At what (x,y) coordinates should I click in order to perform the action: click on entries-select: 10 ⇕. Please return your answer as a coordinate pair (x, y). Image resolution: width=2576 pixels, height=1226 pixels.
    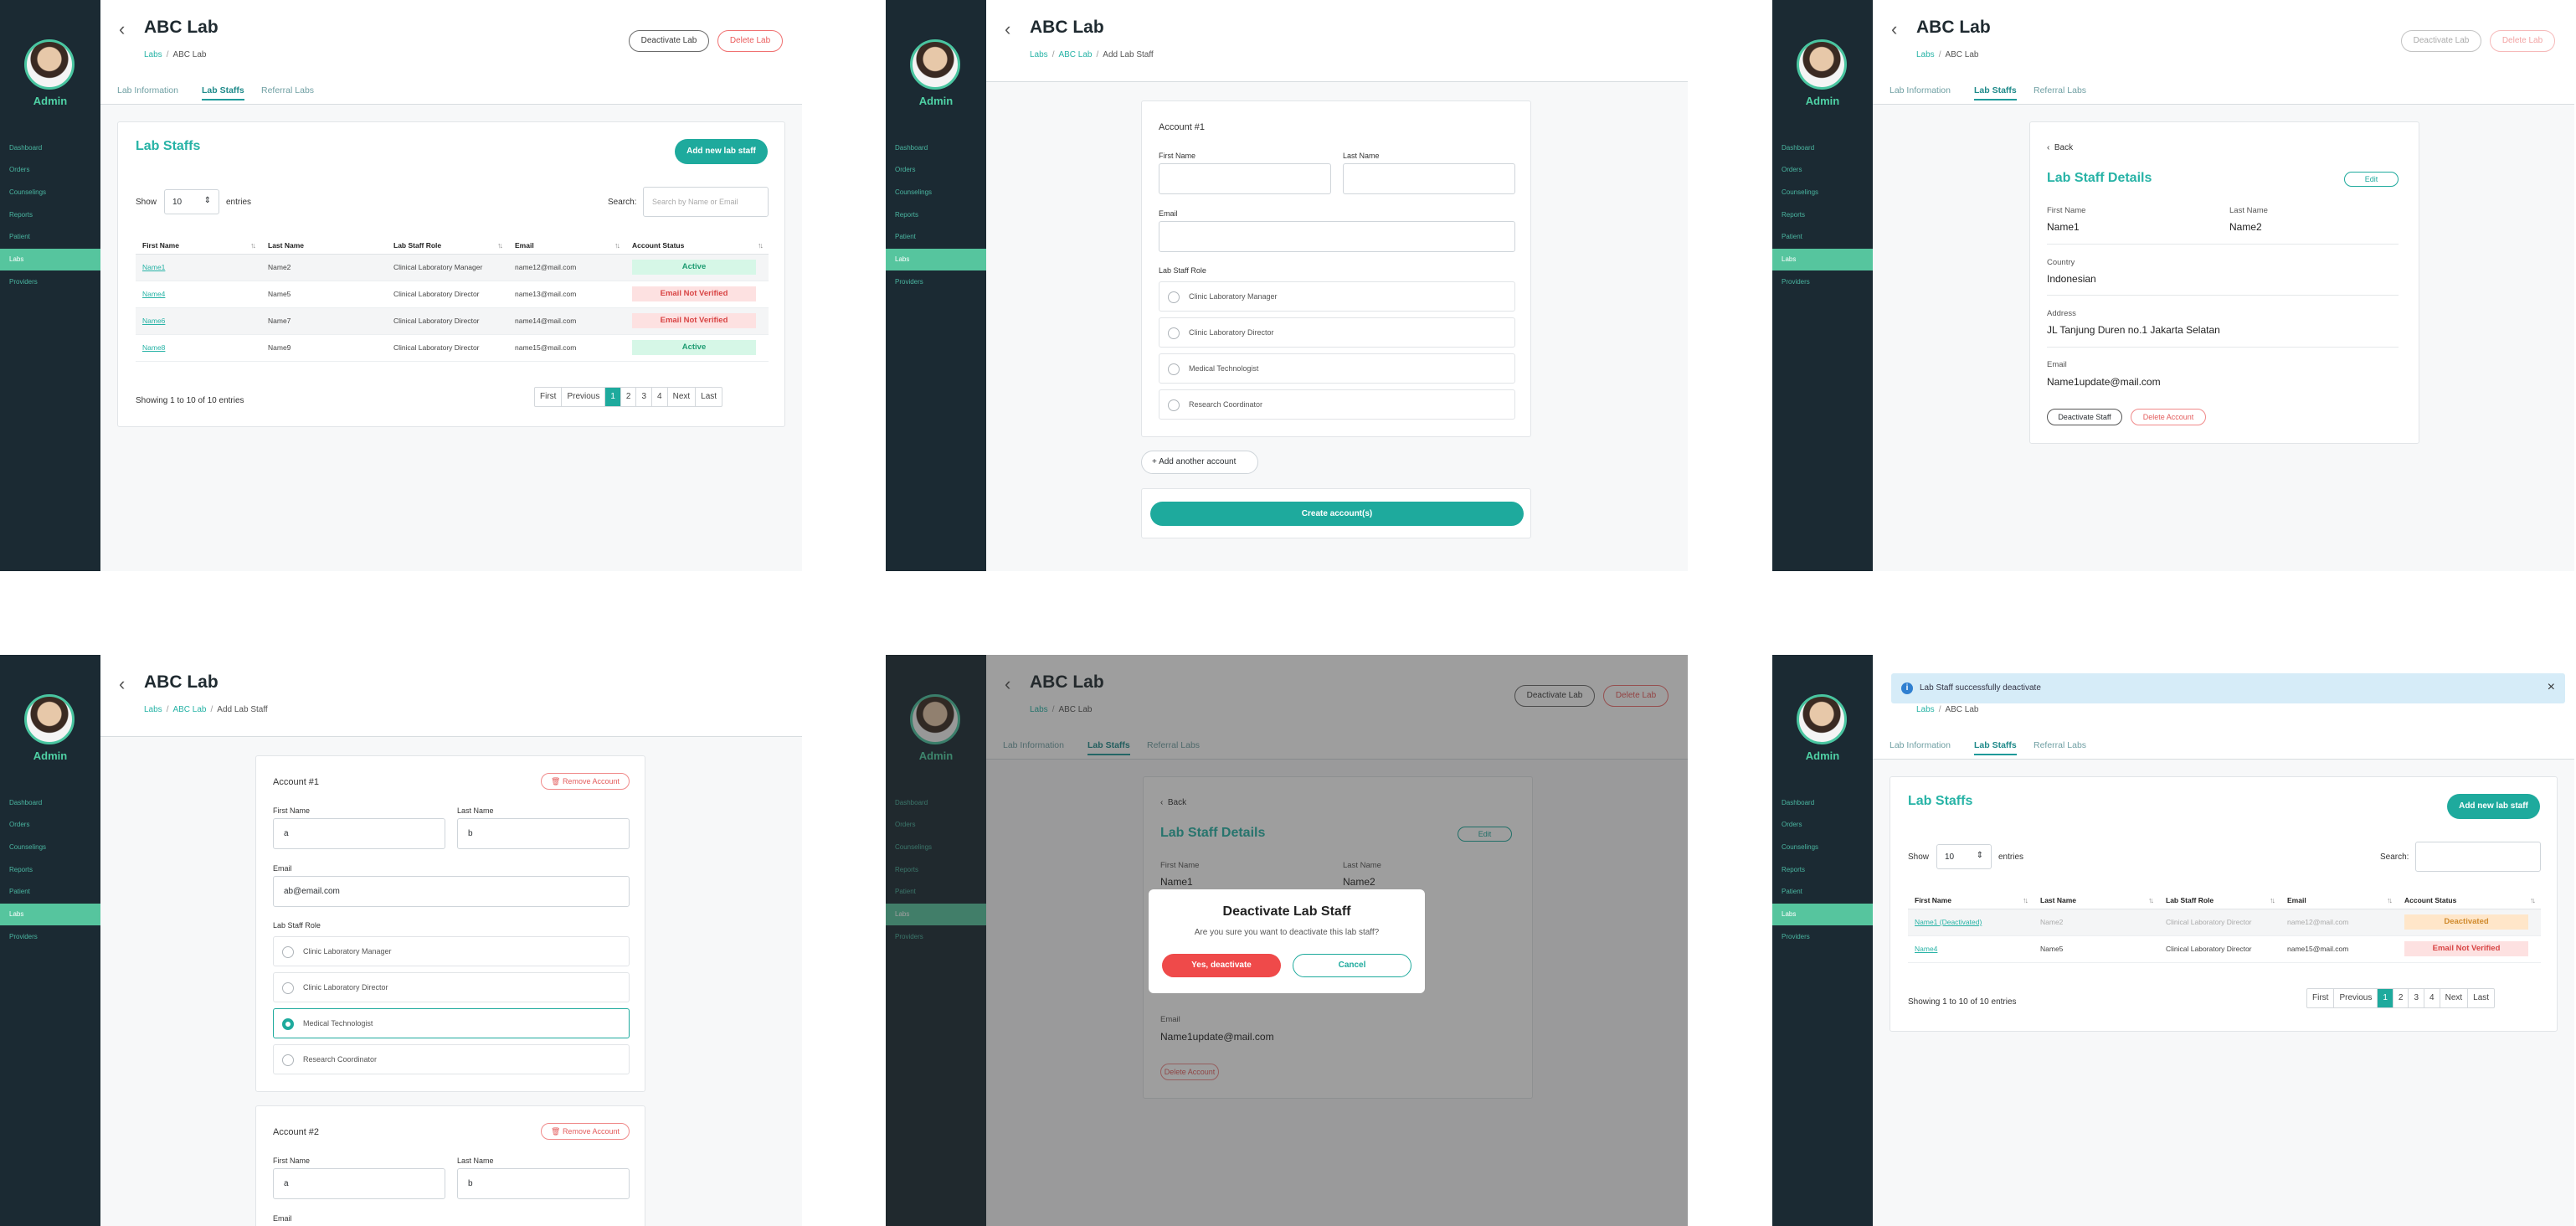
    Looking at the image, I should click on (192, 201).